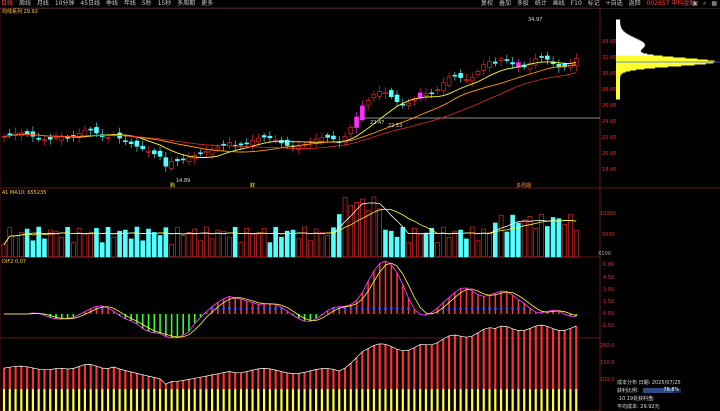  Describe the element at coordinates (607, 326) in the screenshot. I see `macd-tick: -1.50` at that location.